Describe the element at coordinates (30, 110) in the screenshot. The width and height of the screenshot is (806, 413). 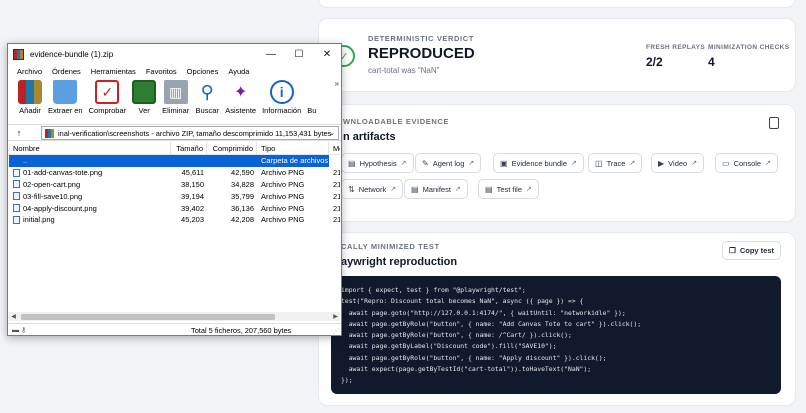
I see `tool-label: Añadir` at that location.